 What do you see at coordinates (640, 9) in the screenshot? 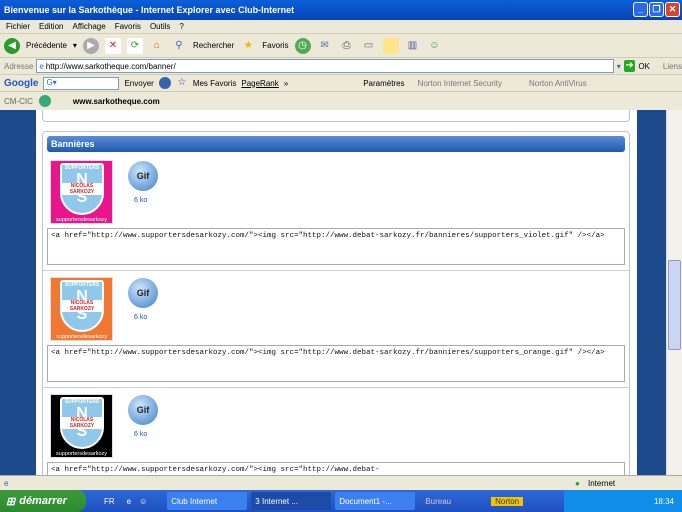
I see `minimize-button: _` at bounding box center [640, 9].